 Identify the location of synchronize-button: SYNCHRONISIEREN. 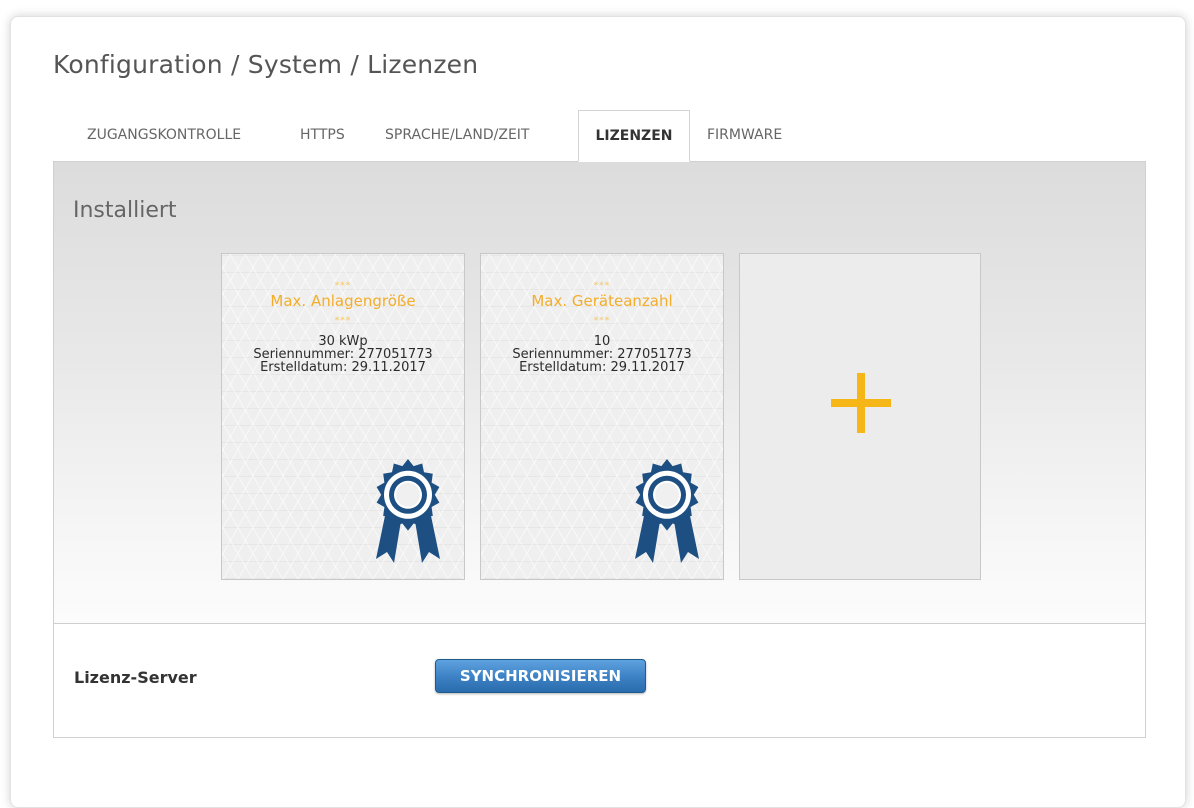
(540, 676).